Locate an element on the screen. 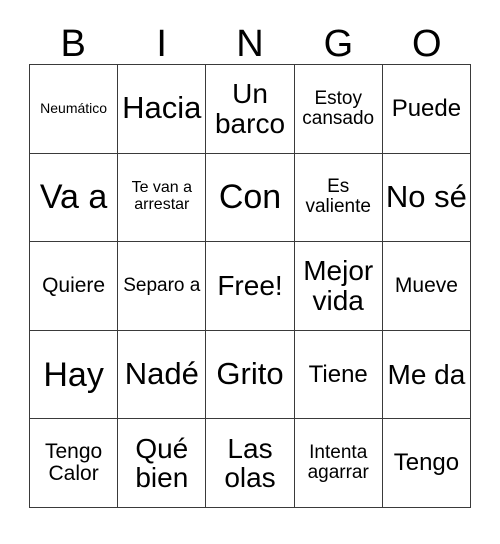 This screenshot has height=544, width=500. bingo-cell: Un barco is located at coordinates (250, 109).